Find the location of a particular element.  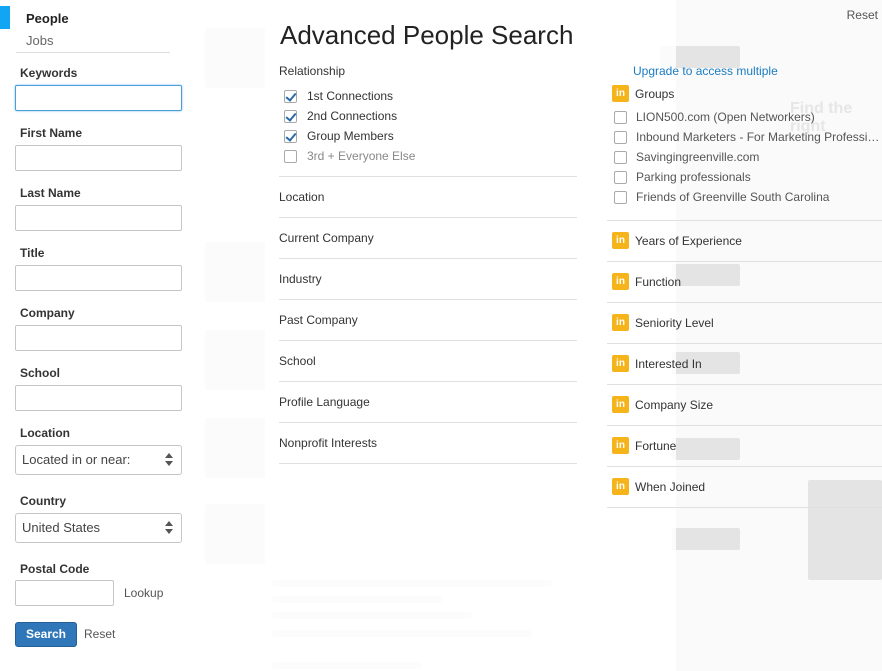

premium-filter-years-experience: in Years of Experience is located at coordinates (677, 240).